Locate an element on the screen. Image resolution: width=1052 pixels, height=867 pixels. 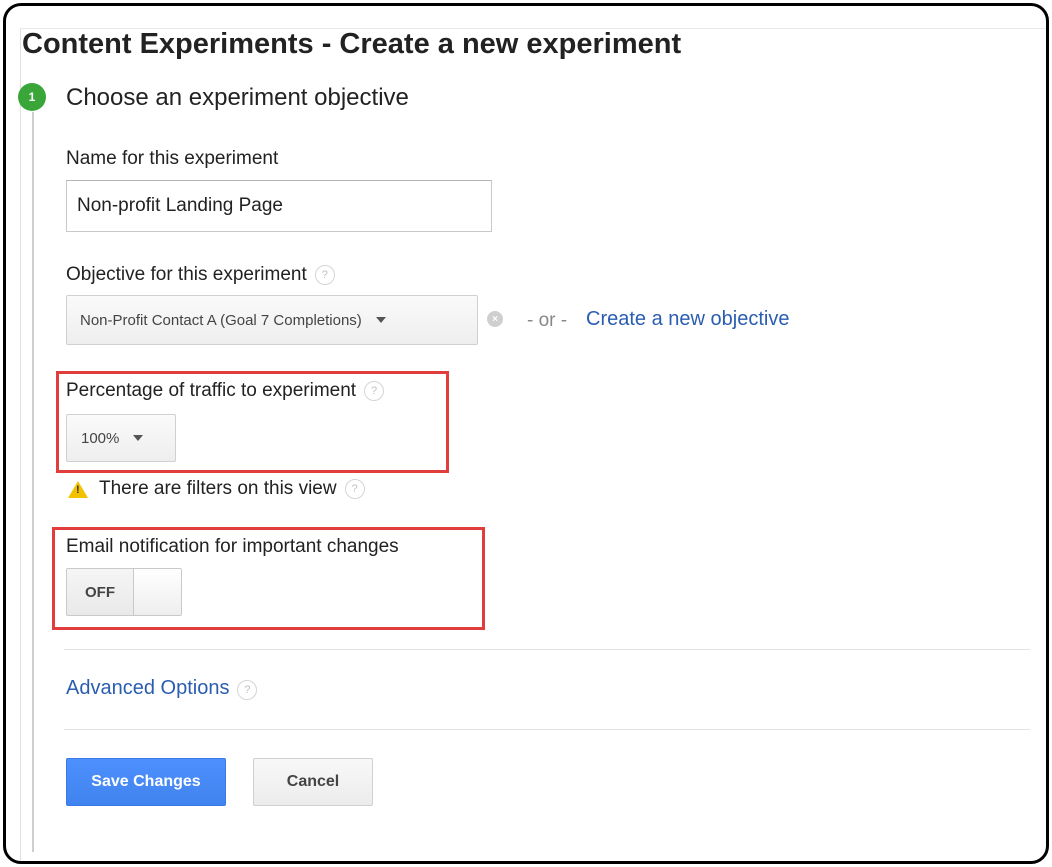
objective-label: Objective for this experiment is located at coordinates (186, 274).